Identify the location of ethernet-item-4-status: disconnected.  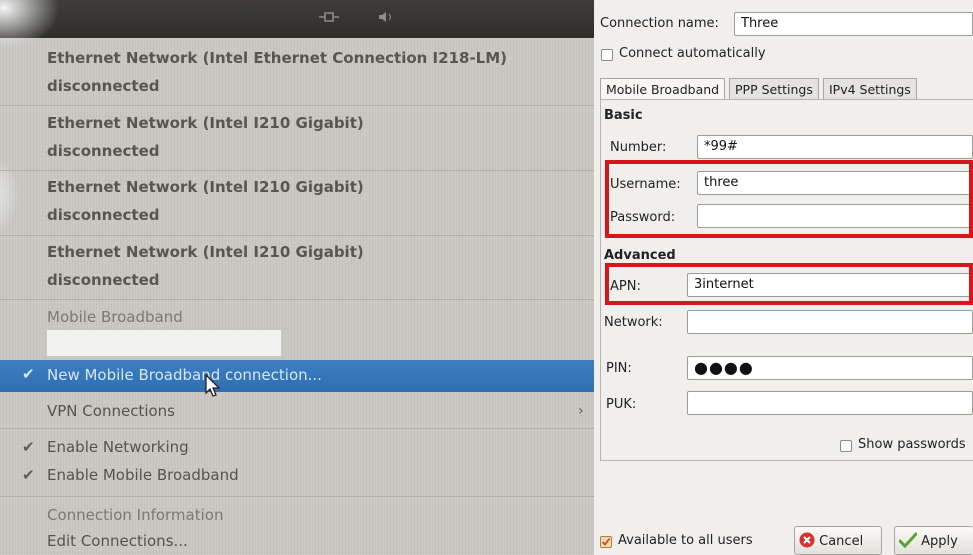
(103, 280).